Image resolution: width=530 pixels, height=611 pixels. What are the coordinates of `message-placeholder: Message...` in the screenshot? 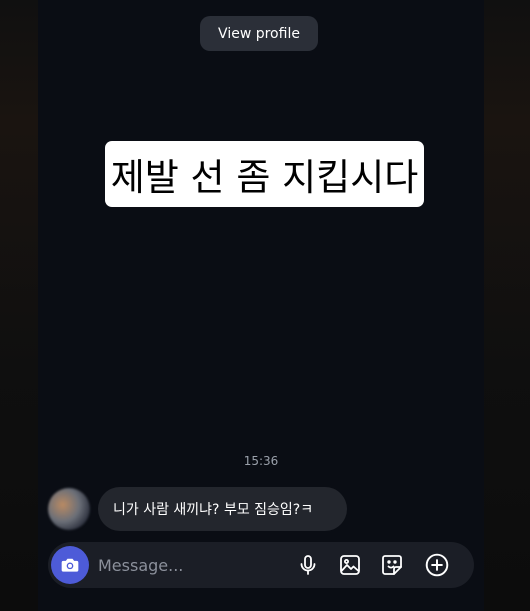 It's located at (141, 565).